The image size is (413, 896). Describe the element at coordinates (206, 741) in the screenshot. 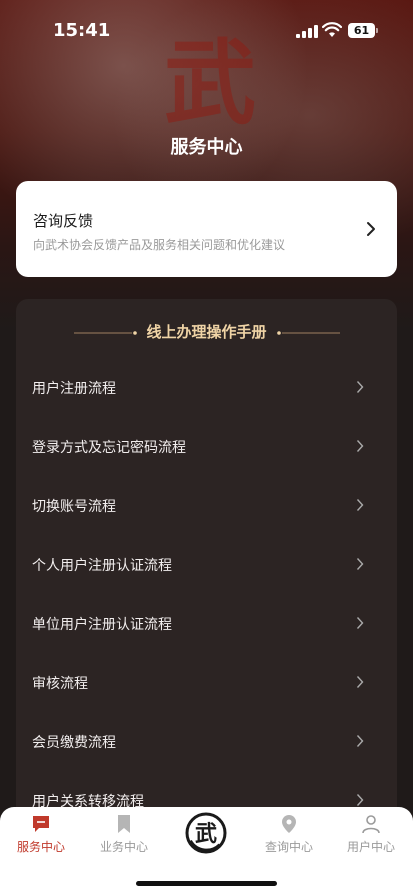

I see `manual-item-membership-payment: 会员缴费流程` at that location.